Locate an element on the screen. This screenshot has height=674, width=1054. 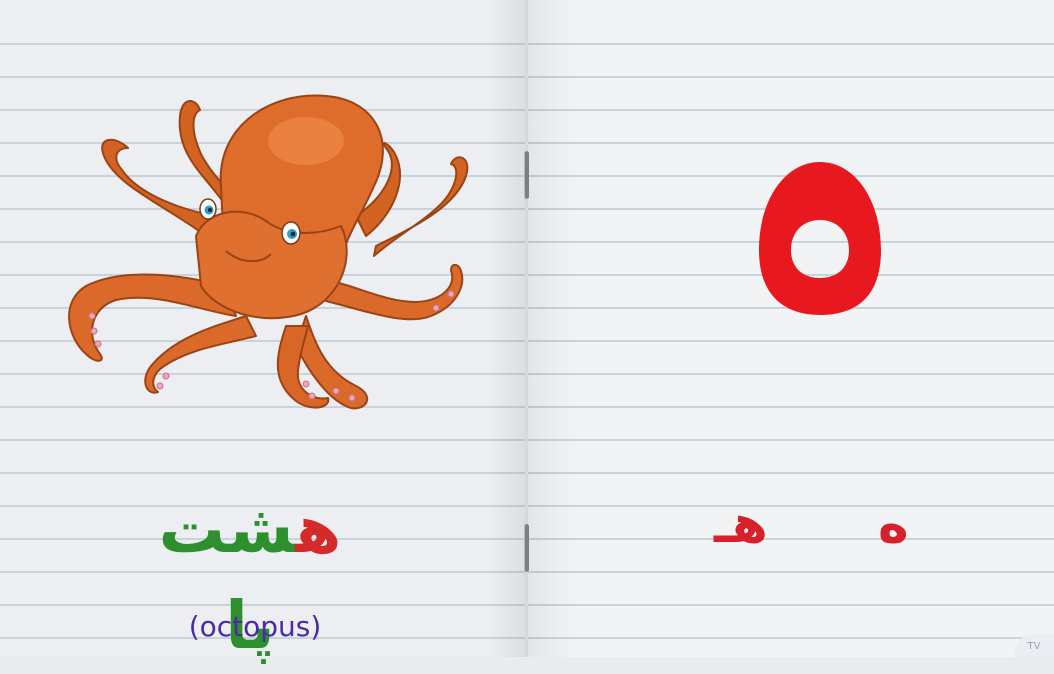
letter-isolated-form: ه is located at coordinates (893, 525).